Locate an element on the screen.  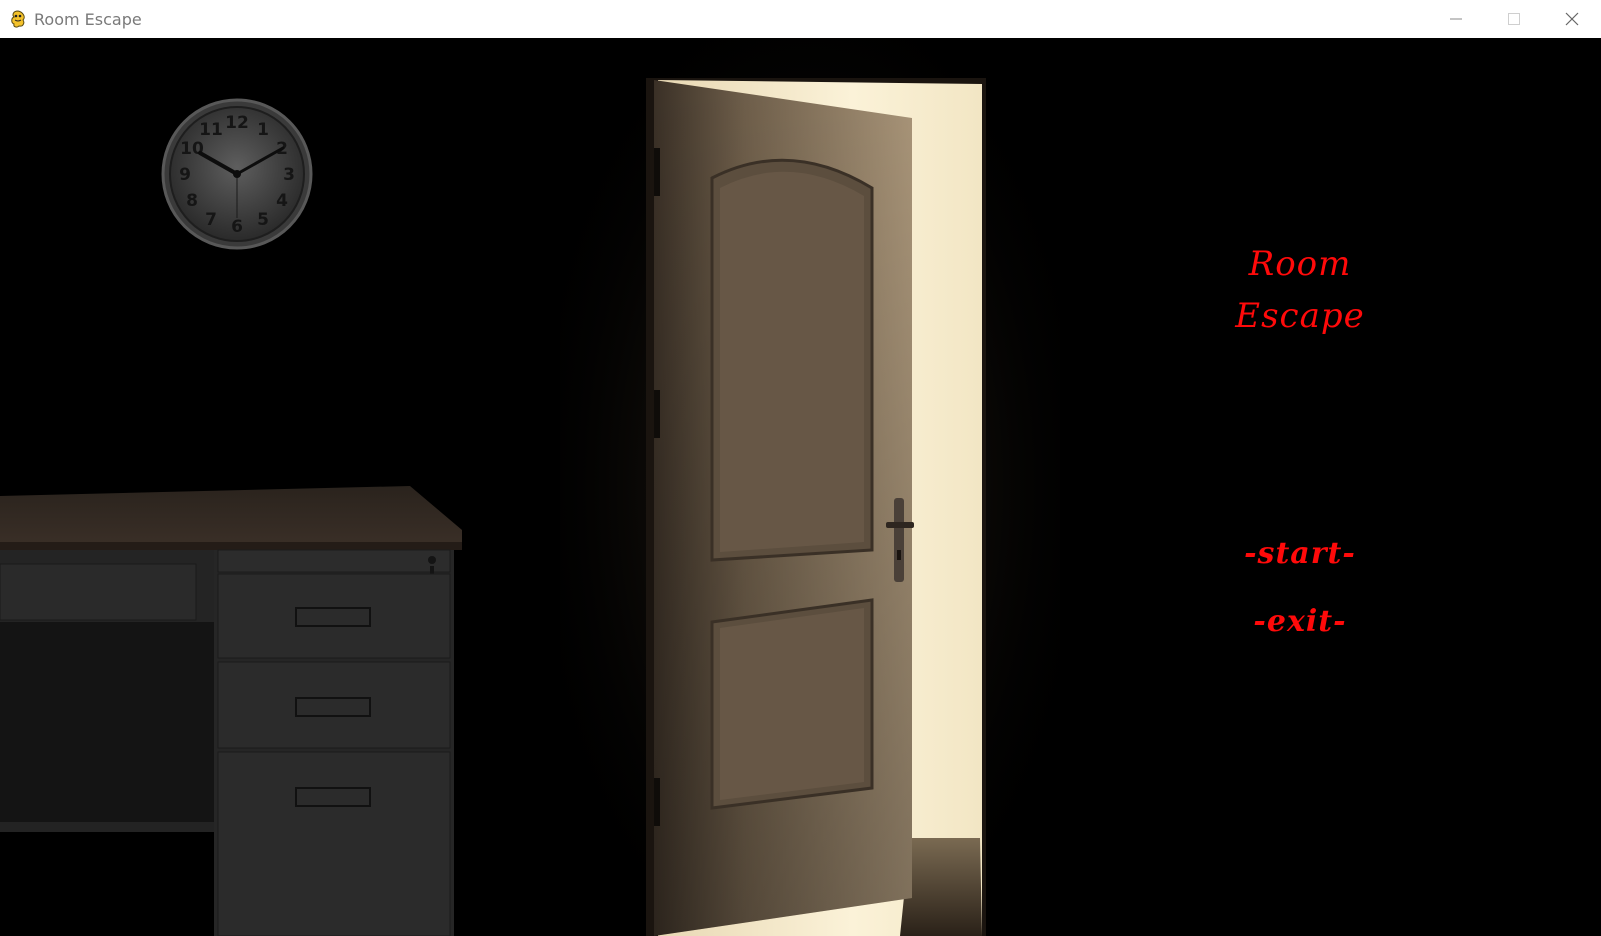
game-title-line1: Room is located at coordinates (1300, 264).